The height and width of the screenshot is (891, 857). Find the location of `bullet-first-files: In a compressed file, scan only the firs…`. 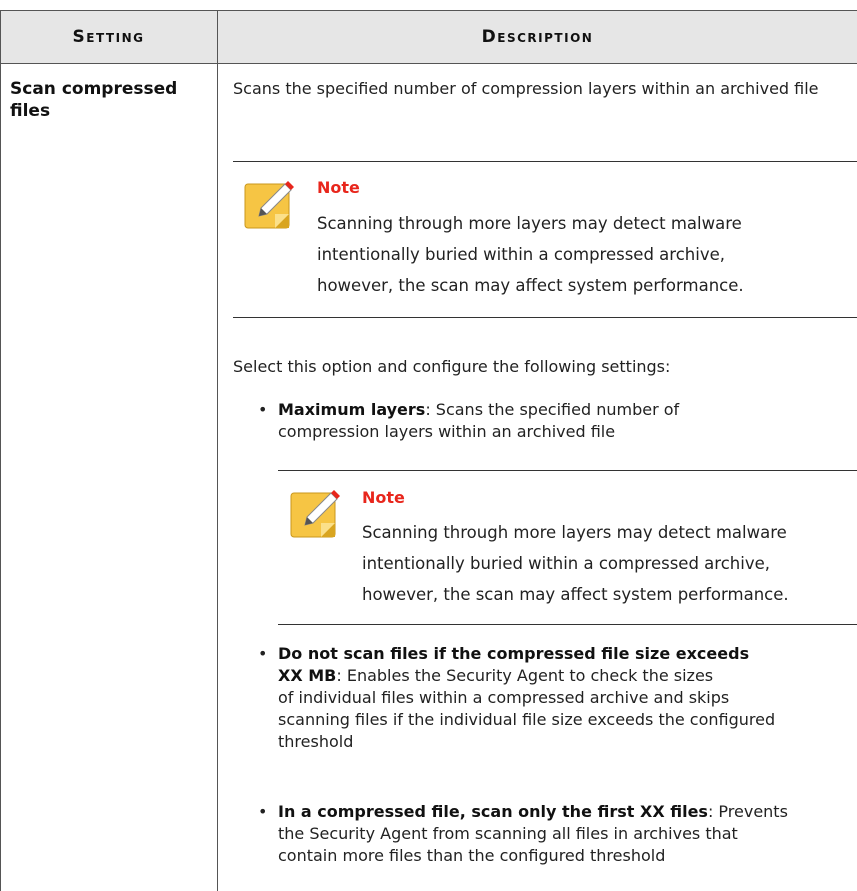

bullet-first-files: In a compressed file, scan only the firs… is located at coordinates (533, 833).